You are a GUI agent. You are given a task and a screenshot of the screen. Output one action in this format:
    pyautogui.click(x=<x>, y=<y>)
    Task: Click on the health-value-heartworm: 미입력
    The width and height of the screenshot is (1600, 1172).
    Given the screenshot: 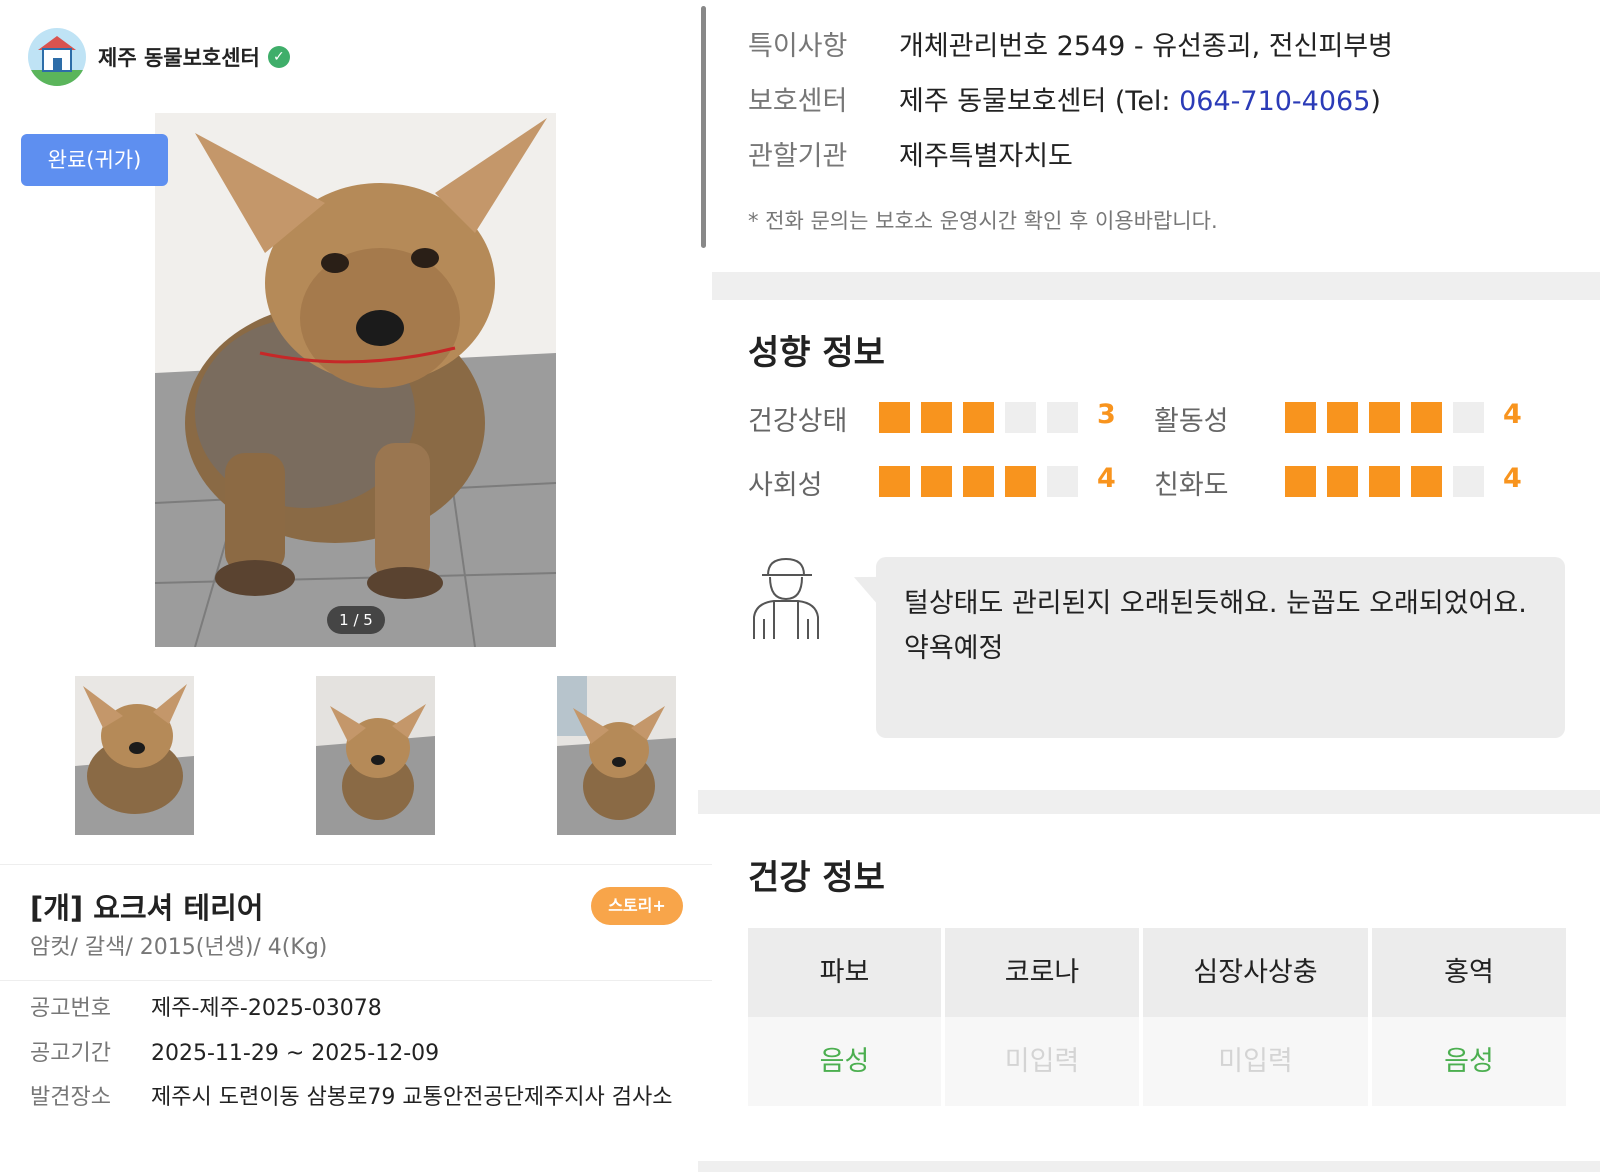 What is the action you would take?
    pyautogui.click(x=1255, y=1061)
    